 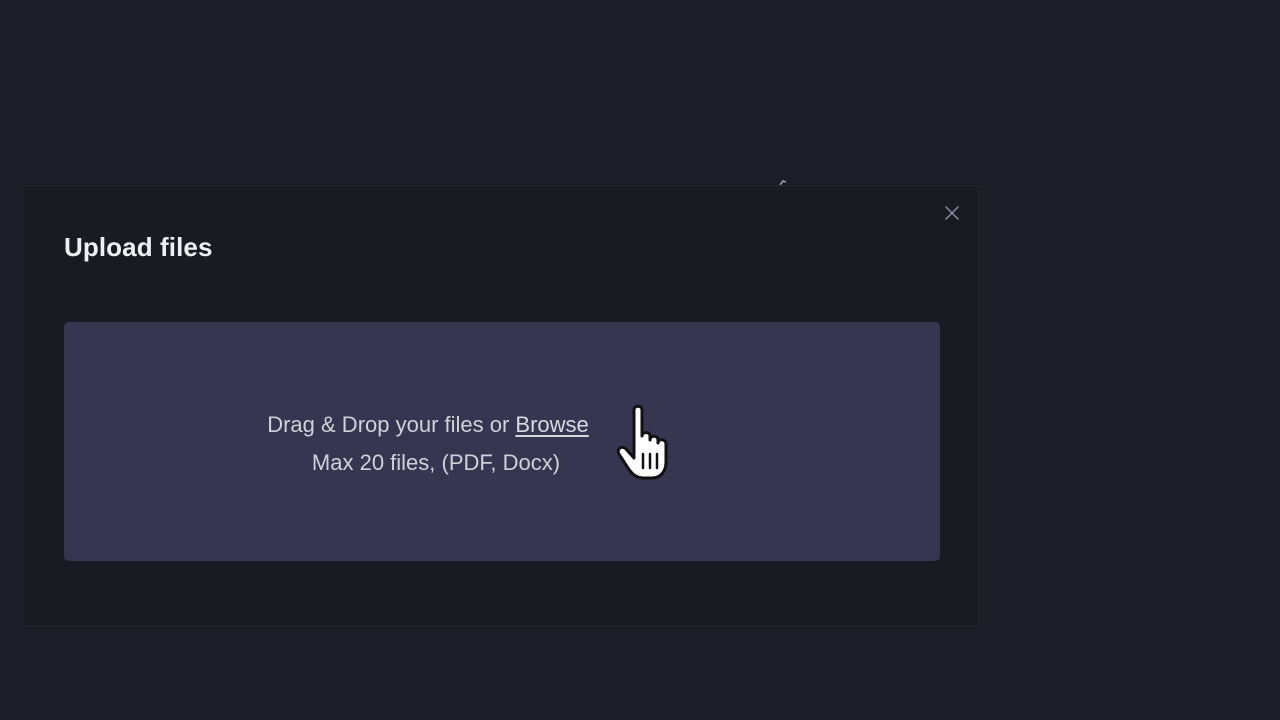 I want to click on dropzone-prefix: Drag & Drop your files or, so click(x=391, y=424).